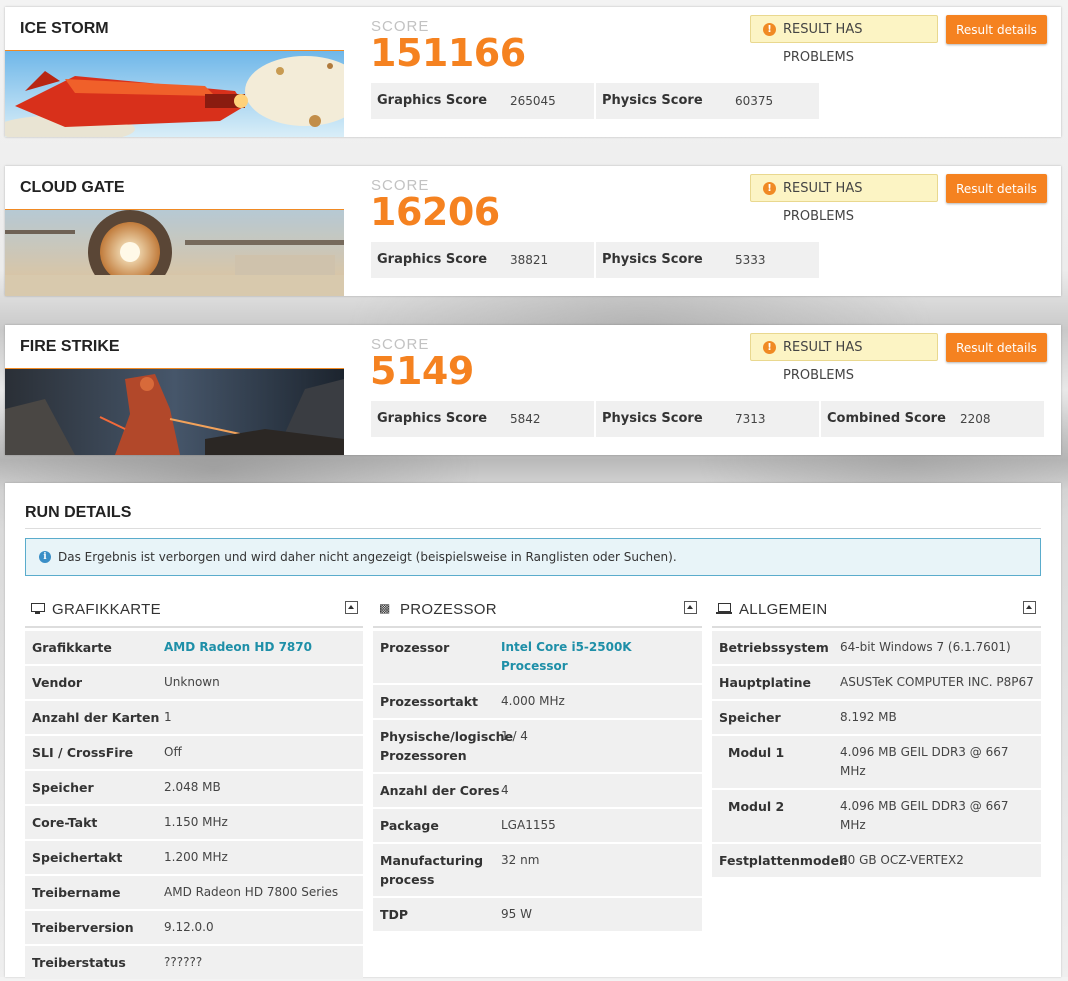 This screenshot has width=1068, height=981. What do you see at coordinates (924, 815) in the screenshot?
I see `detail-value: 4.096 MB GEIL DDR3 @ 667 MHz` at bounding box center [924, 815].